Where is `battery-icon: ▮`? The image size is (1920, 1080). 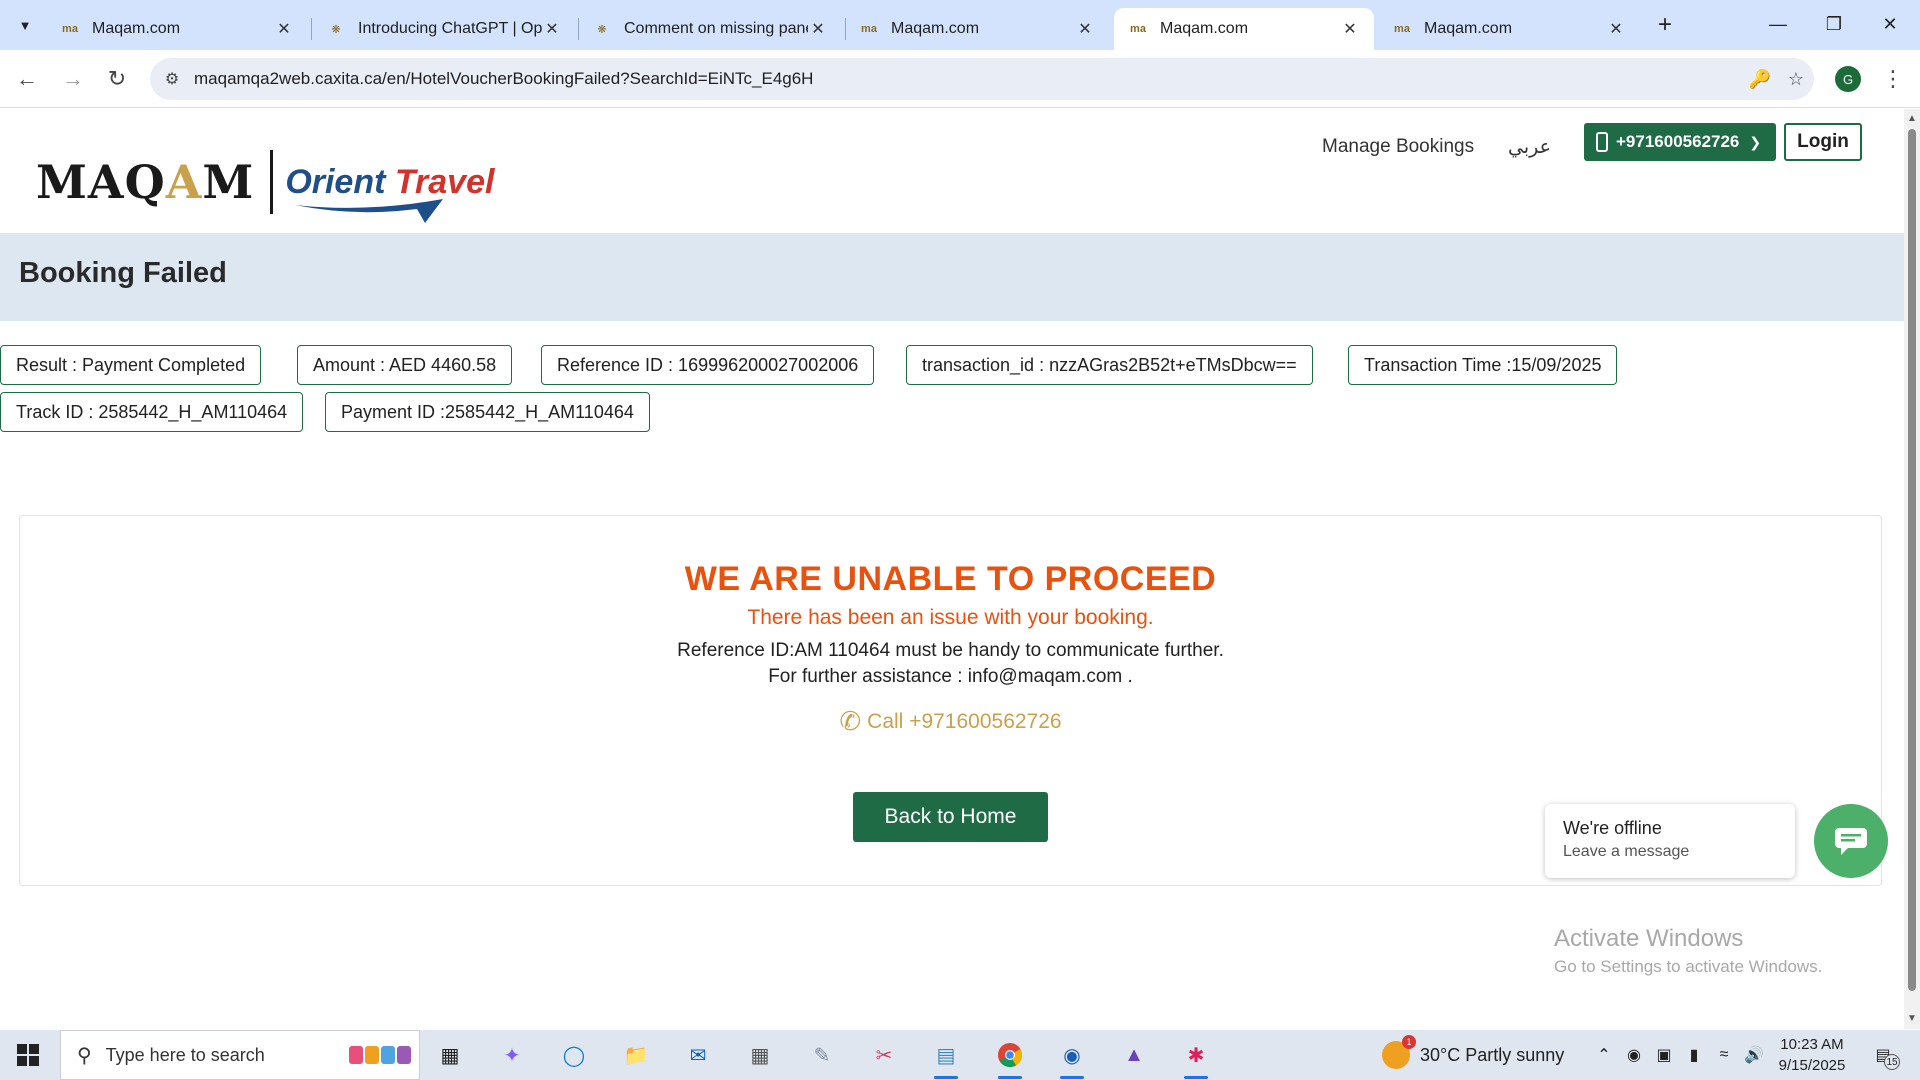 battery-icon: ▮ is located at coordinates (1694, 1055).